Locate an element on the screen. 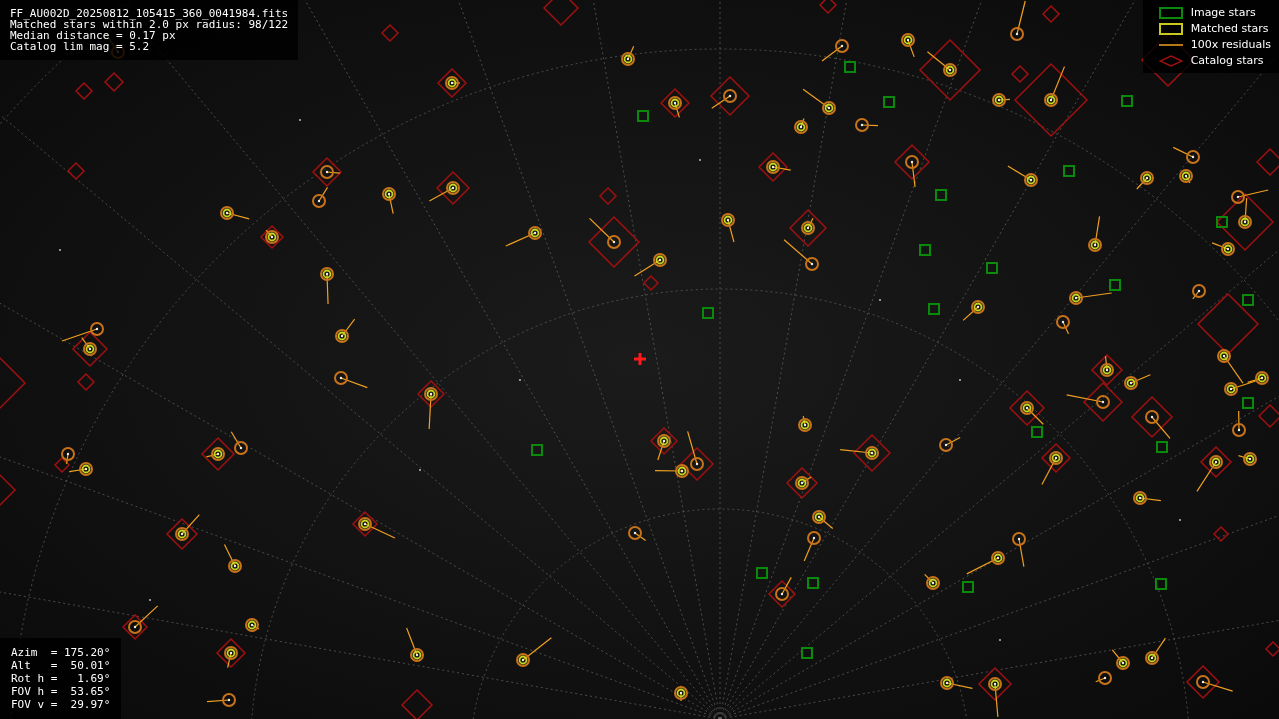  legend-label: 100x residuals is located at coordinates (1230, 44).